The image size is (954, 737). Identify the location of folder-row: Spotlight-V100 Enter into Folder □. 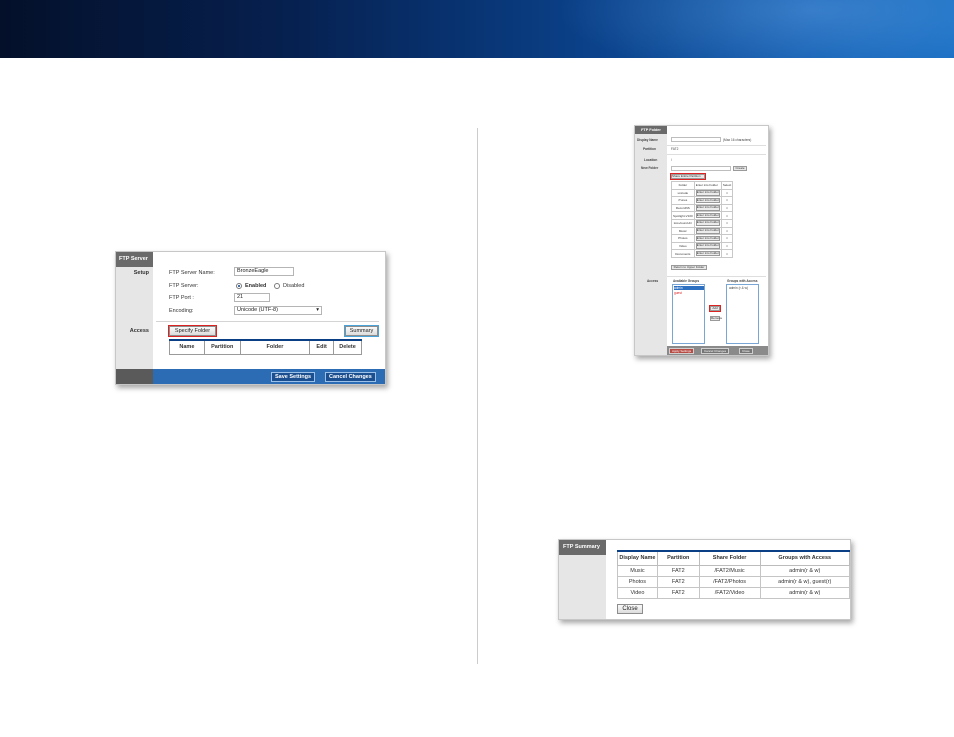
(702, 215).